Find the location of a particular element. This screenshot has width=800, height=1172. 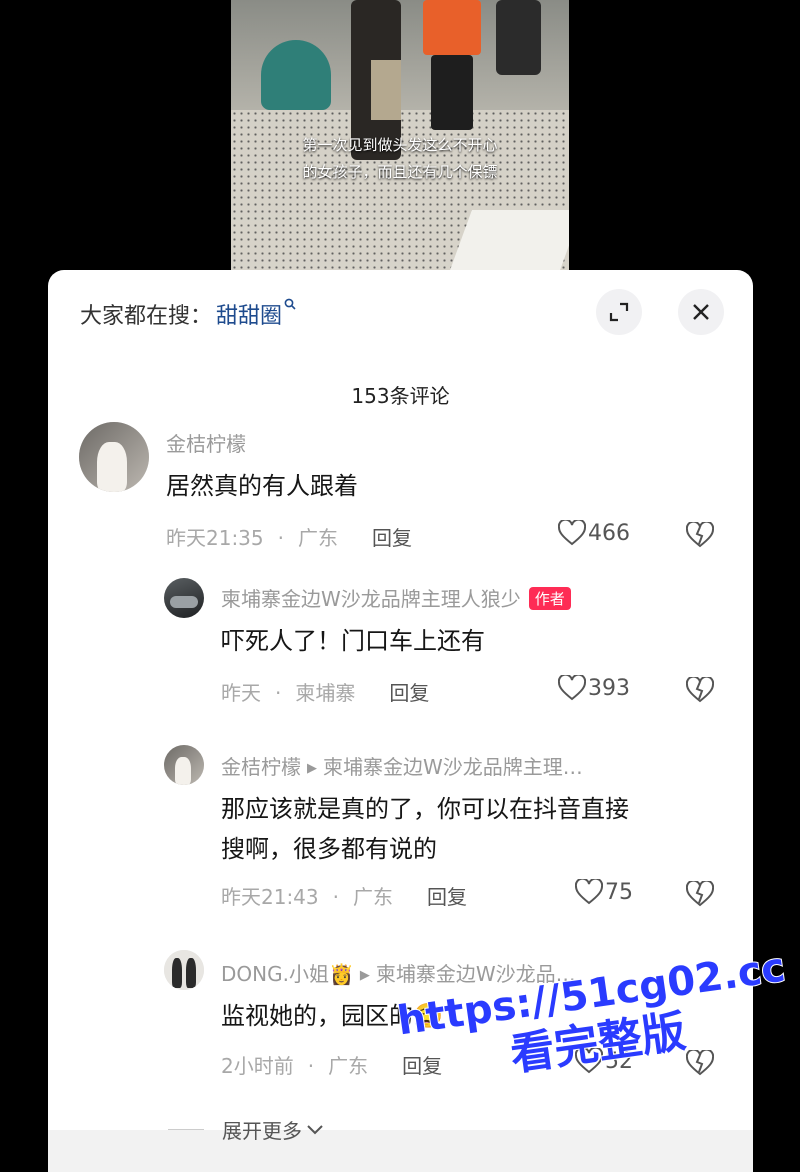

comment-time: 昨天21:43 is located at coordinates (270, 897).